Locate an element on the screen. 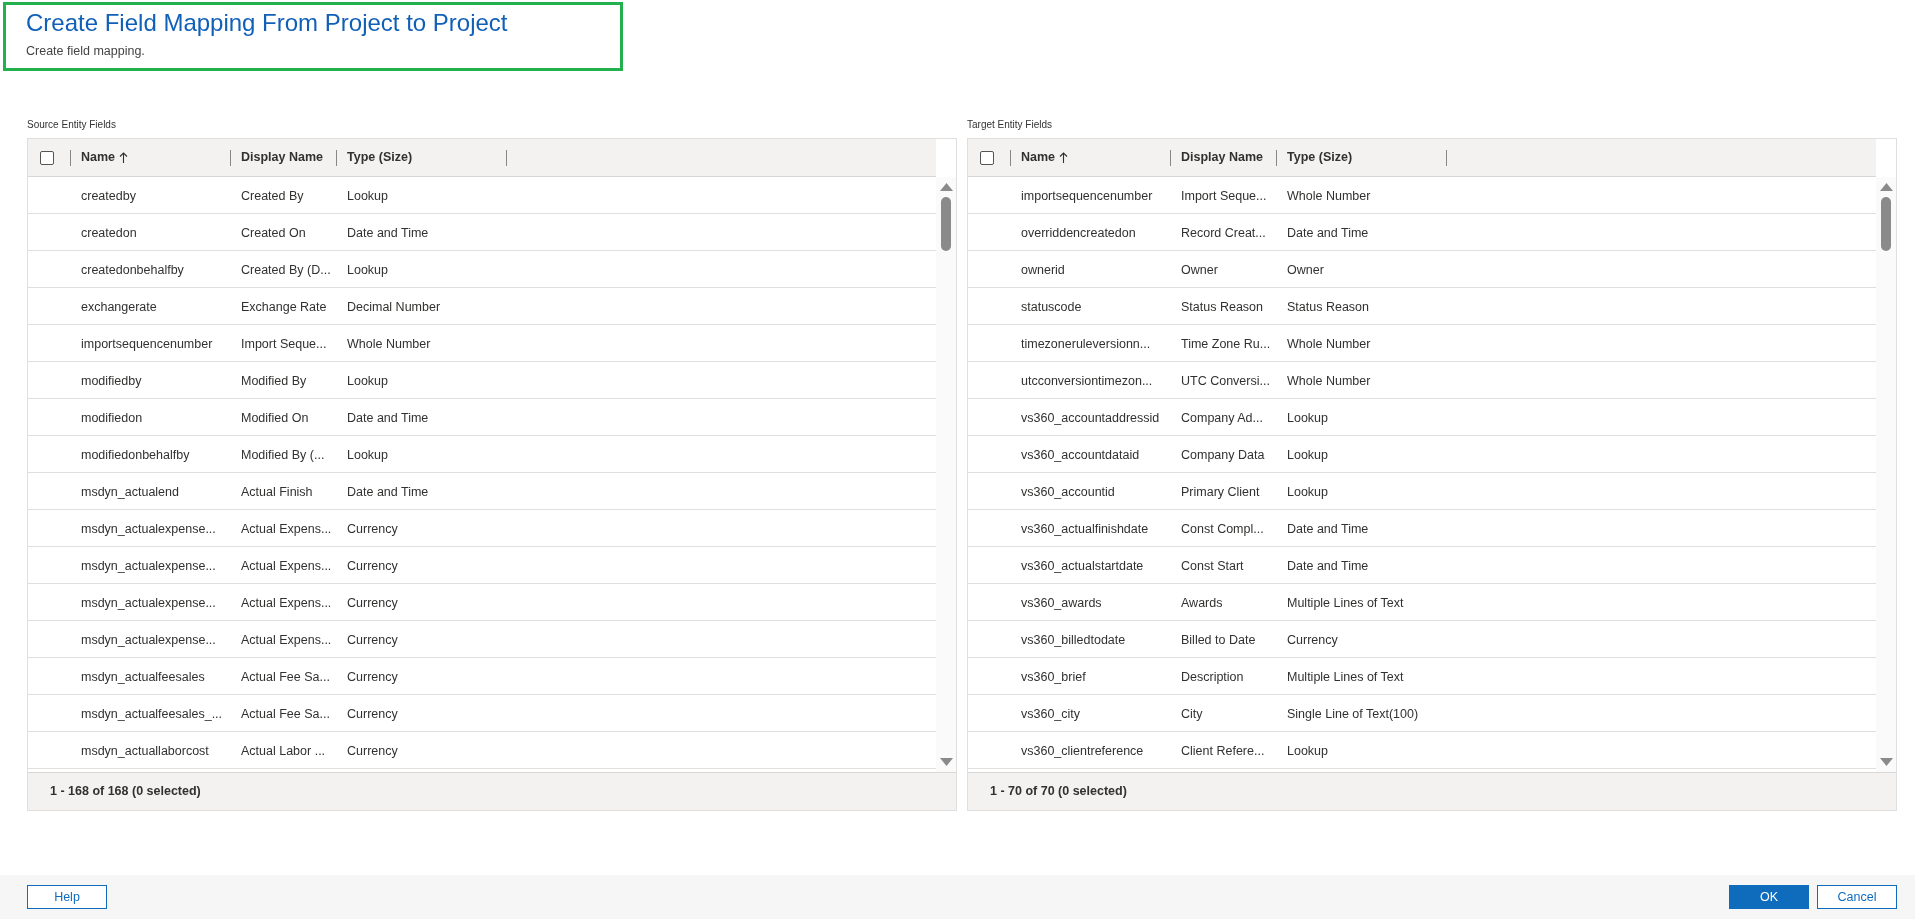 Image resolution: width=1915 pixels, height=919 pixels. dialog-button: Cancel is located at coordinates (1857, 897).